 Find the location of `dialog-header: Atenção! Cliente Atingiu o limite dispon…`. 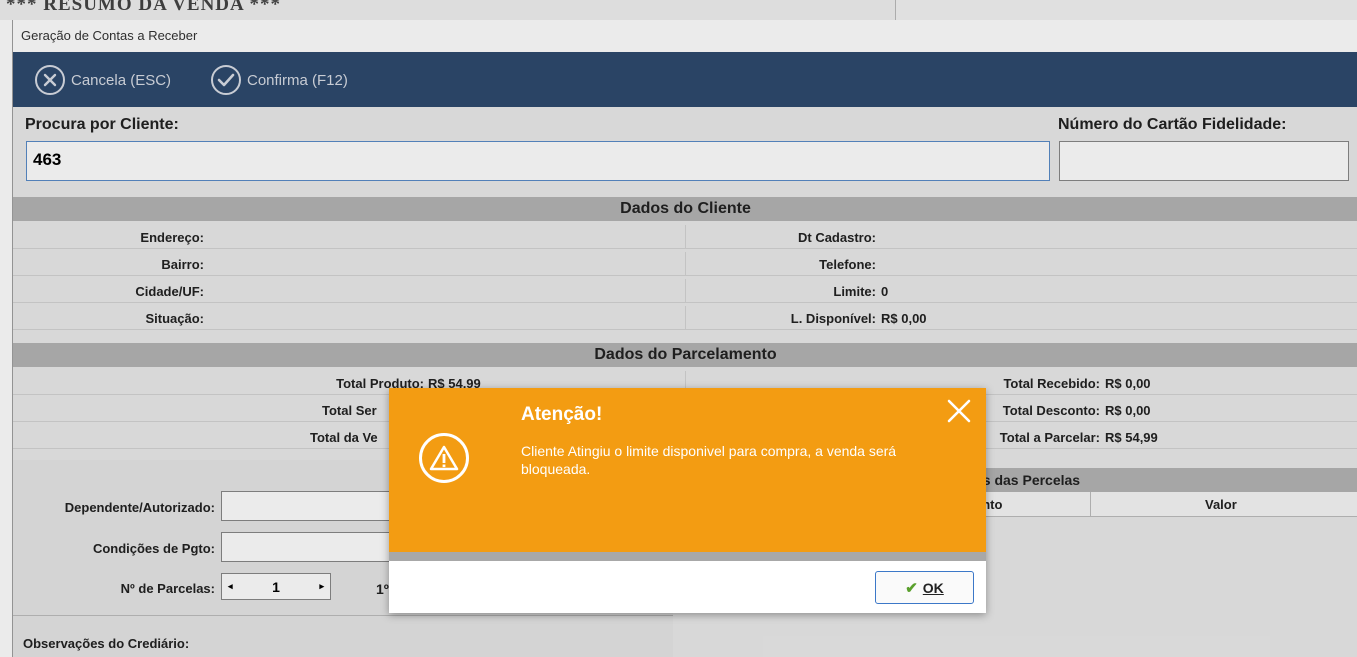

dialog-header: Atenção! Cliente Atingiu o limite dispon… is located at coordinates (687, 470).